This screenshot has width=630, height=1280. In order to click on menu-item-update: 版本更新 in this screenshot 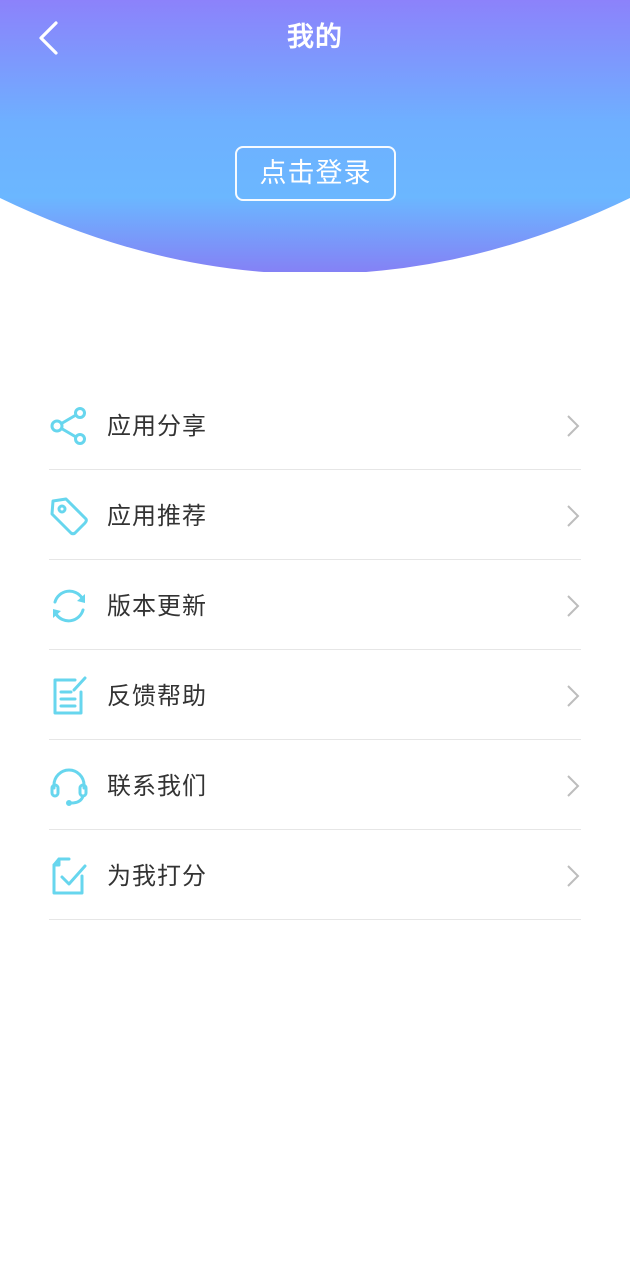, I will do `click(315, 605)`.